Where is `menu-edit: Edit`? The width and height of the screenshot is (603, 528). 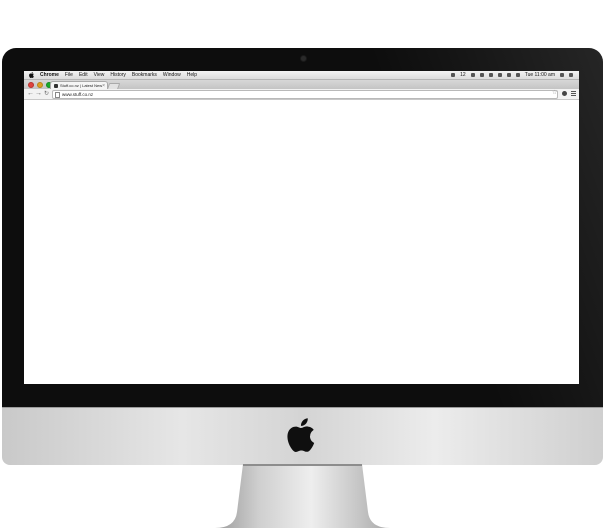
menu-edit: Edit is located at coordinates (83, 75).